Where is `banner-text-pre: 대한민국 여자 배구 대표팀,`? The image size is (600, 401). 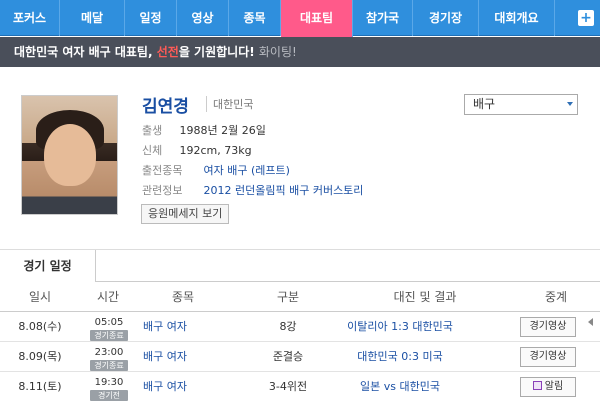 banner-text-pre: 대한민국 여자 배구 대표팀, is located at coordinates (85, 52).